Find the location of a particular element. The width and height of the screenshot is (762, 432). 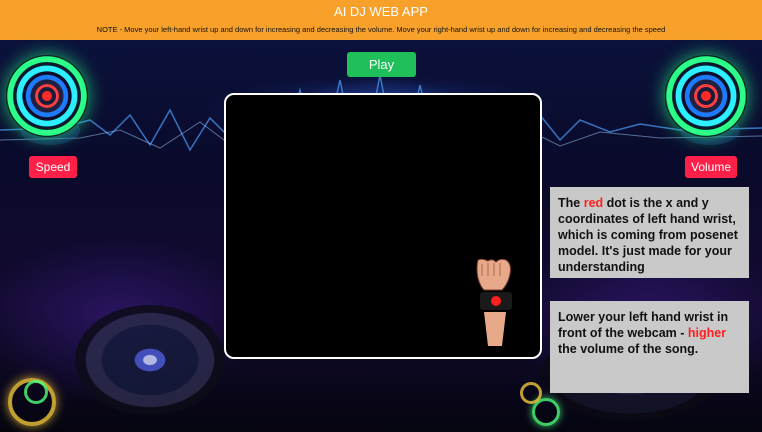

volume-label: Volume is located at coordinates (711, 167).